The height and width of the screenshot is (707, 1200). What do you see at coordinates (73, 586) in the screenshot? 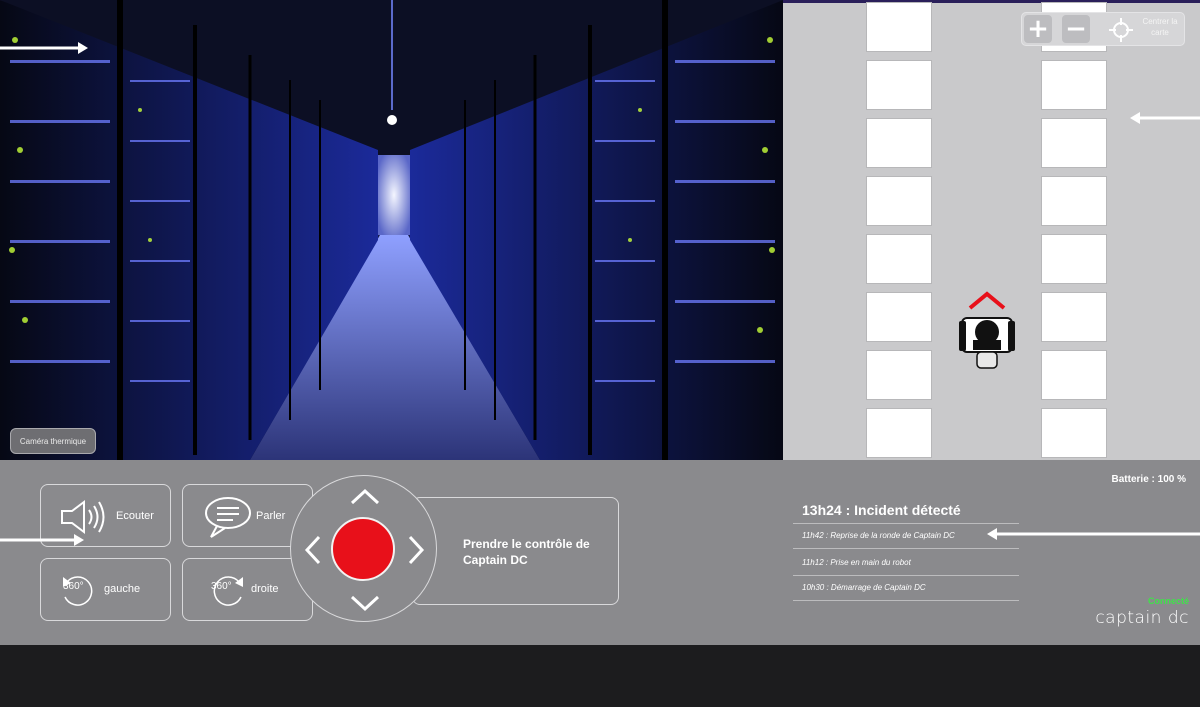
I see `rotate-left-badge: 360°` at bounding box center [73, 586].